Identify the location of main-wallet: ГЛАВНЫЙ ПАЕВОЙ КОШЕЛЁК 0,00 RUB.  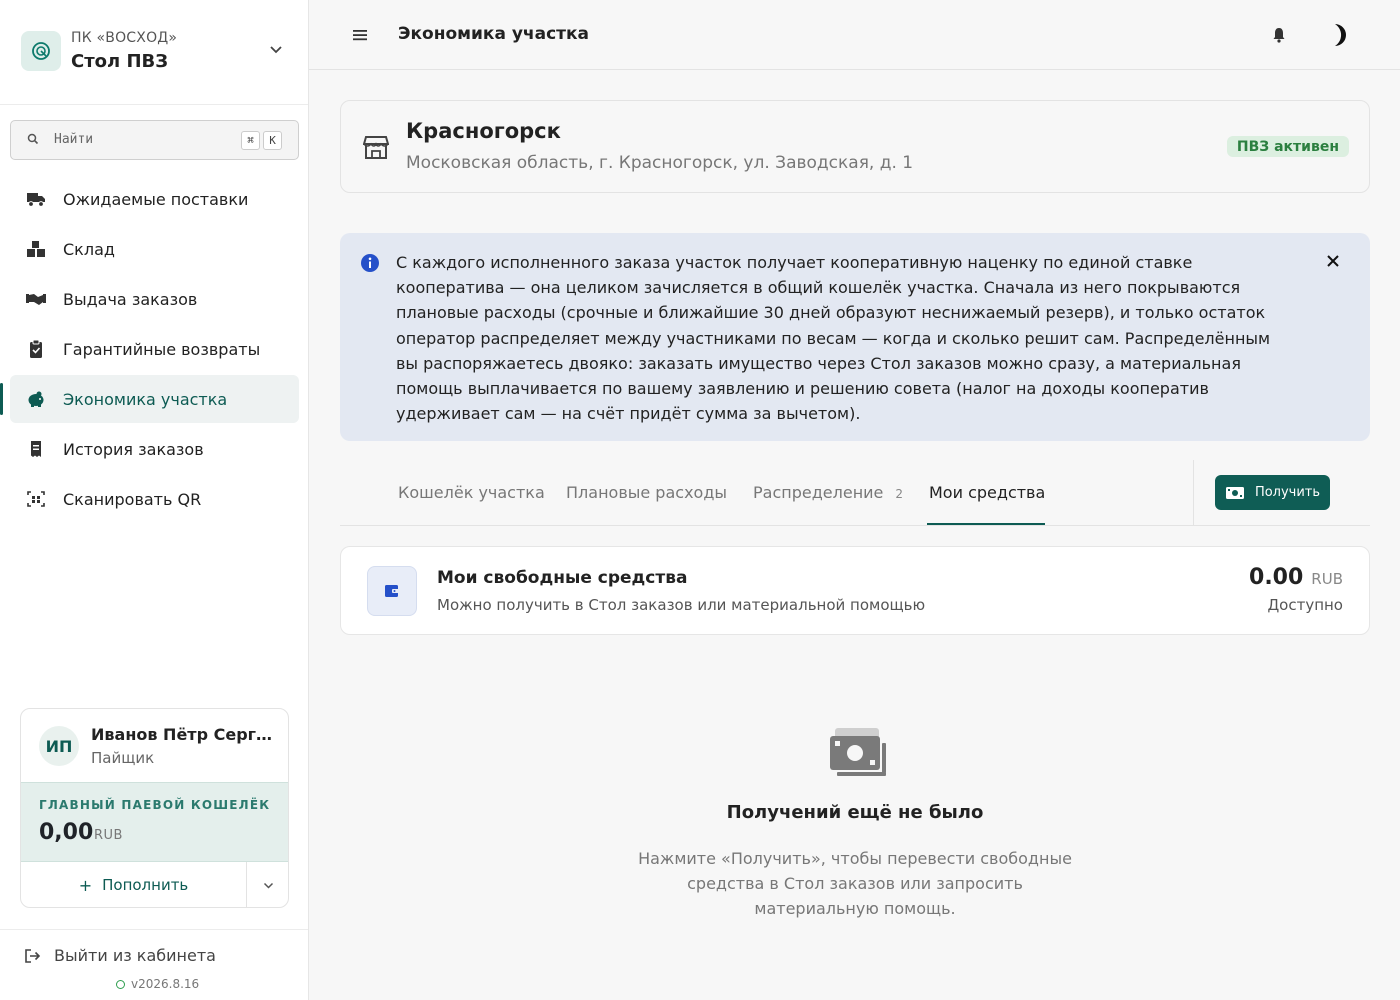
(154, 822).